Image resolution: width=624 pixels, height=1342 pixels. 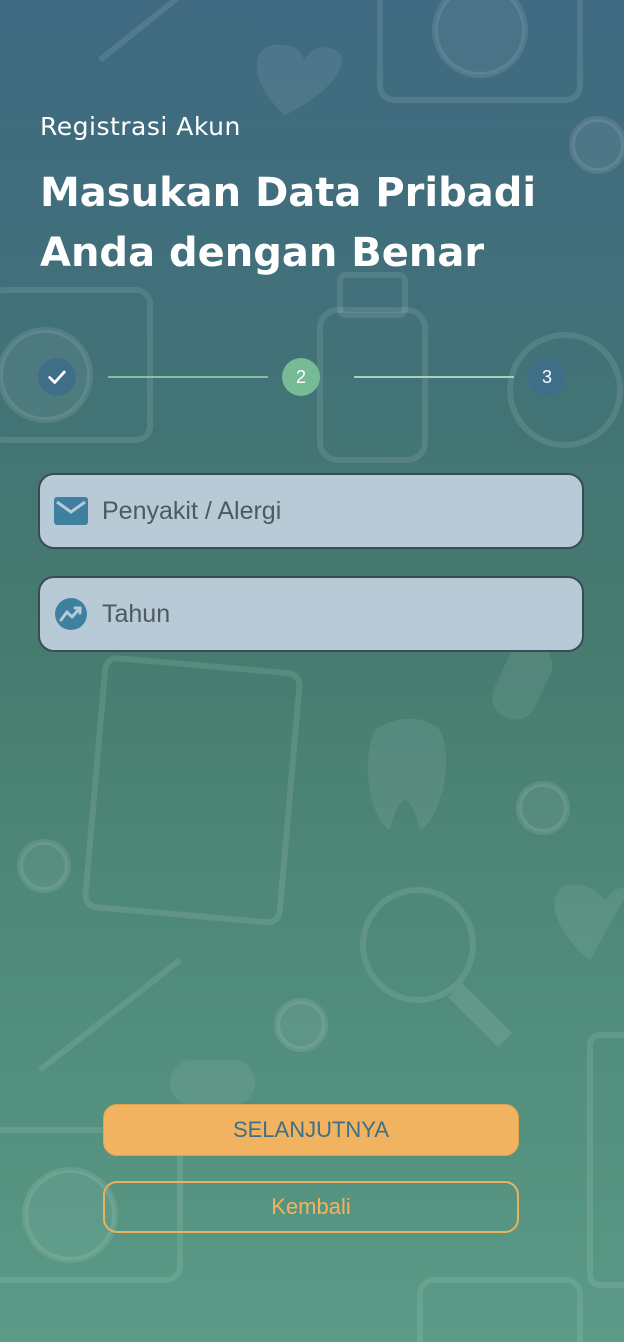 I want to click on next-button: SELANJUTNYA, so click(x=311, y=1130).